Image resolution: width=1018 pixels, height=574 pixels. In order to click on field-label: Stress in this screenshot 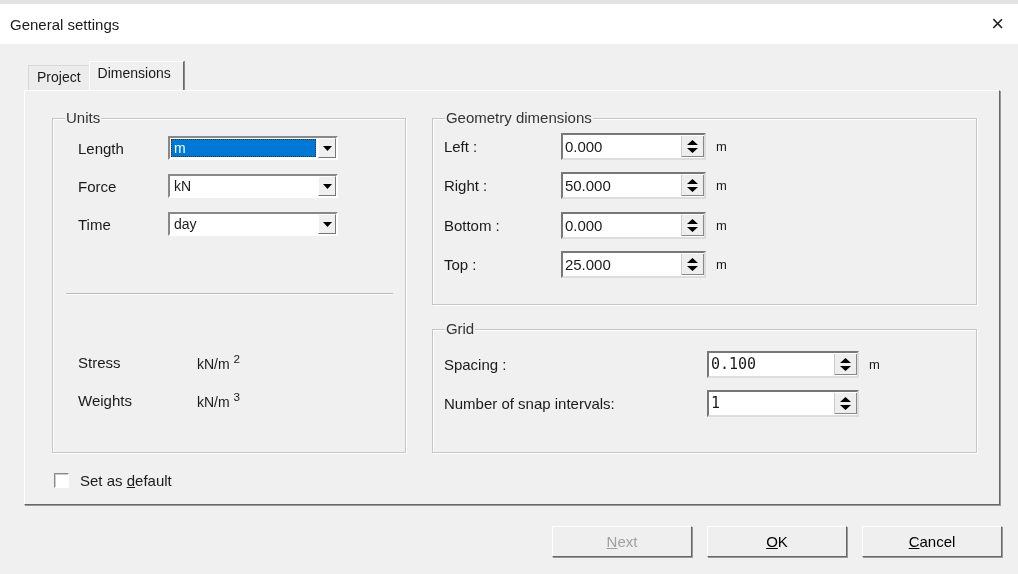, I will do `click(100, 362)`.